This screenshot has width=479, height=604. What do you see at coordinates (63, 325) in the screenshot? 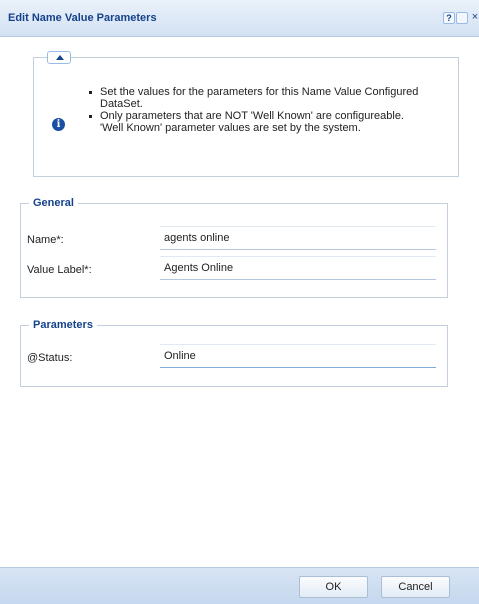
I see `parameters-legend: Parameters` at bounding box center [63, 325].